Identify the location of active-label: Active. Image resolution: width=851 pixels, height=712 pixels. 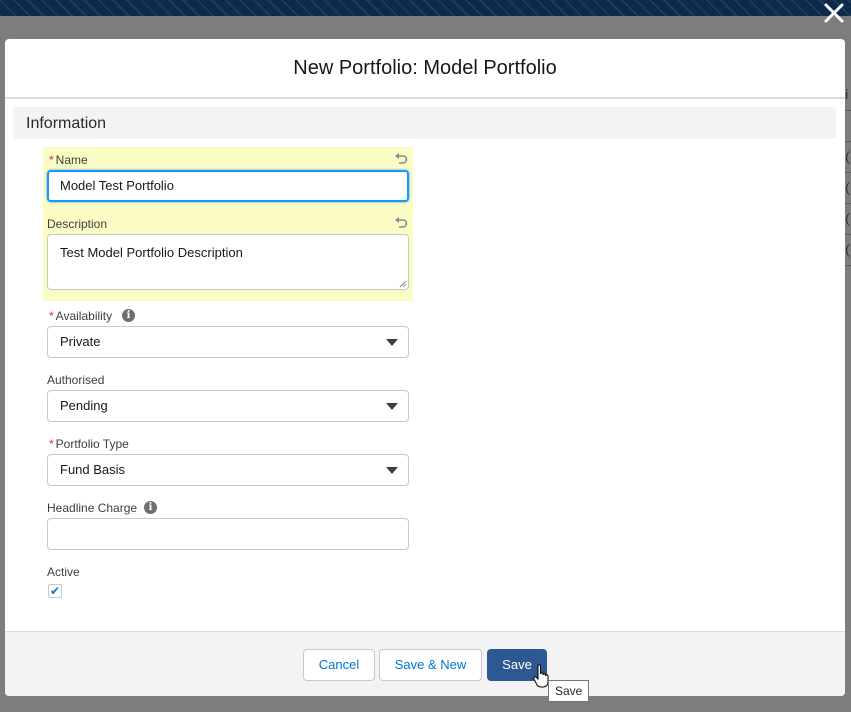
(63, 572).